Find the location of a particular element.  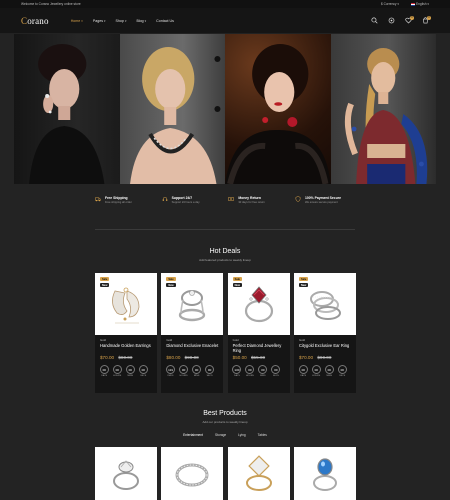

countdown-timer: 130 DAYS 00 HOURS 00 MINS 00 SECS is located at coordinates (259, 368).